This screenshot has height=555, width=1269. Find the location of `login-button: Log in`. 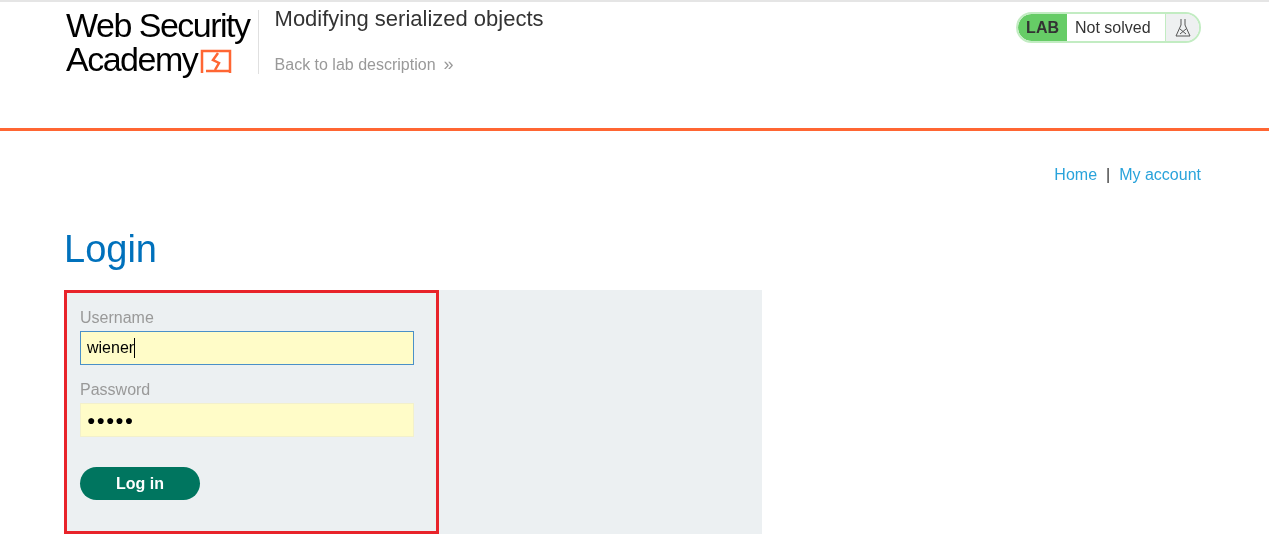

login-button: Log in is located at coordinates (140, 483).